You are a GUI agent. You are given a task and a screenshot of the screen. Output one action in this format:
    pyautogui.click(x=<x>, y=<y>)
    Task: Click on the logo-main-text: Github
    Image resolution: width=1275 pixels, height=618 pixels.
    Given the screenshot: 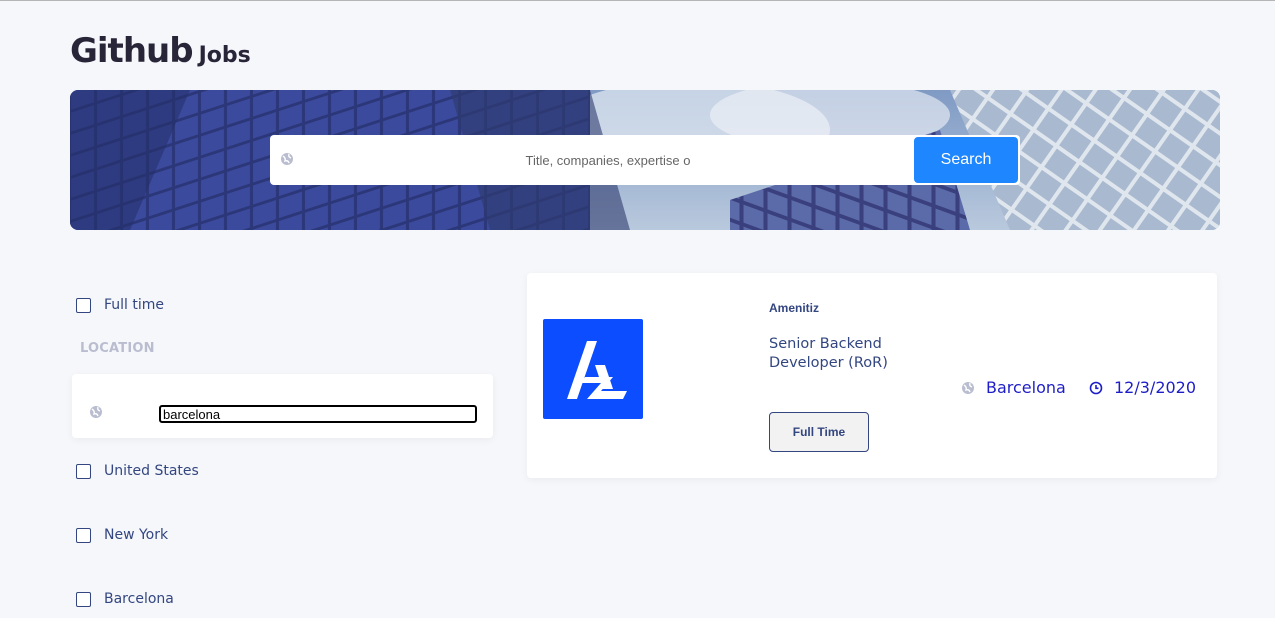 What is the action you would take?
    pyautogui.click(x=132, y=51)
    